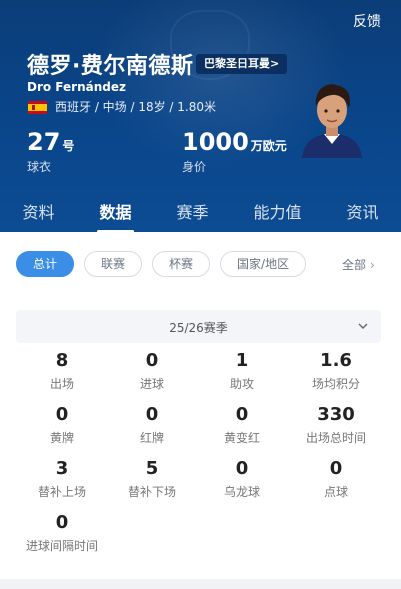 Image resolution: width=401 pixels, height=589 pixels. I want to click on player-latin-name: Dro Fernández, so click(76, 87).